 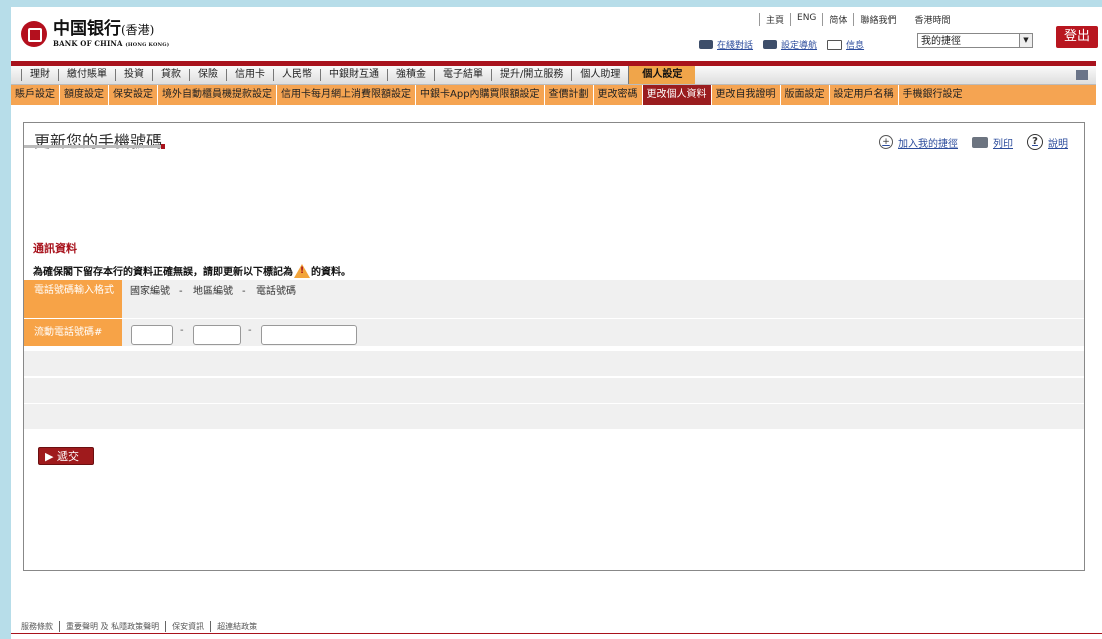 I want to click on boc-logo-icon, so click(x=34, y=34).